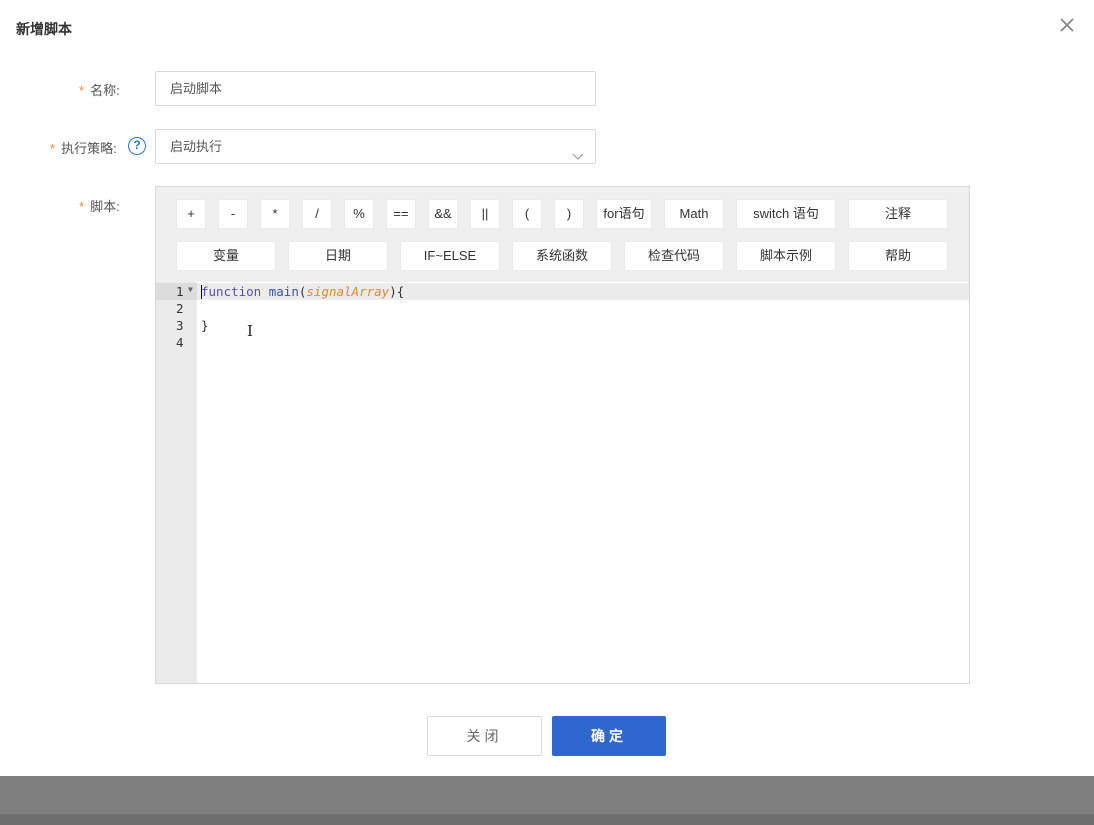 Image resolution: width=1094 pixels, height=825 pixels. What do you see at coordinates (375, 88) in the screenshot?
I see `name-input: 启动脚本` at bounding box center [375, 88].